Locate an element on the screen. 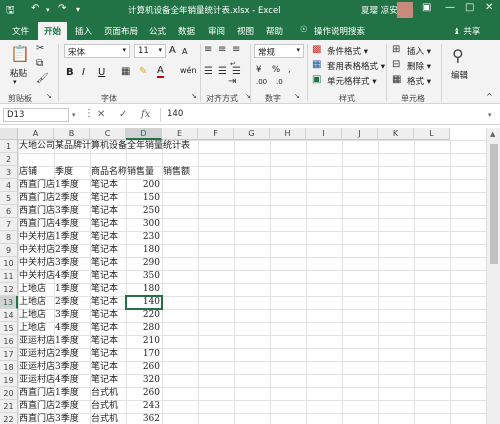 Image resolution: width=500 pixels, height=424 pixels. cell-a12: 上地店 is located at coordinates (36, 289).